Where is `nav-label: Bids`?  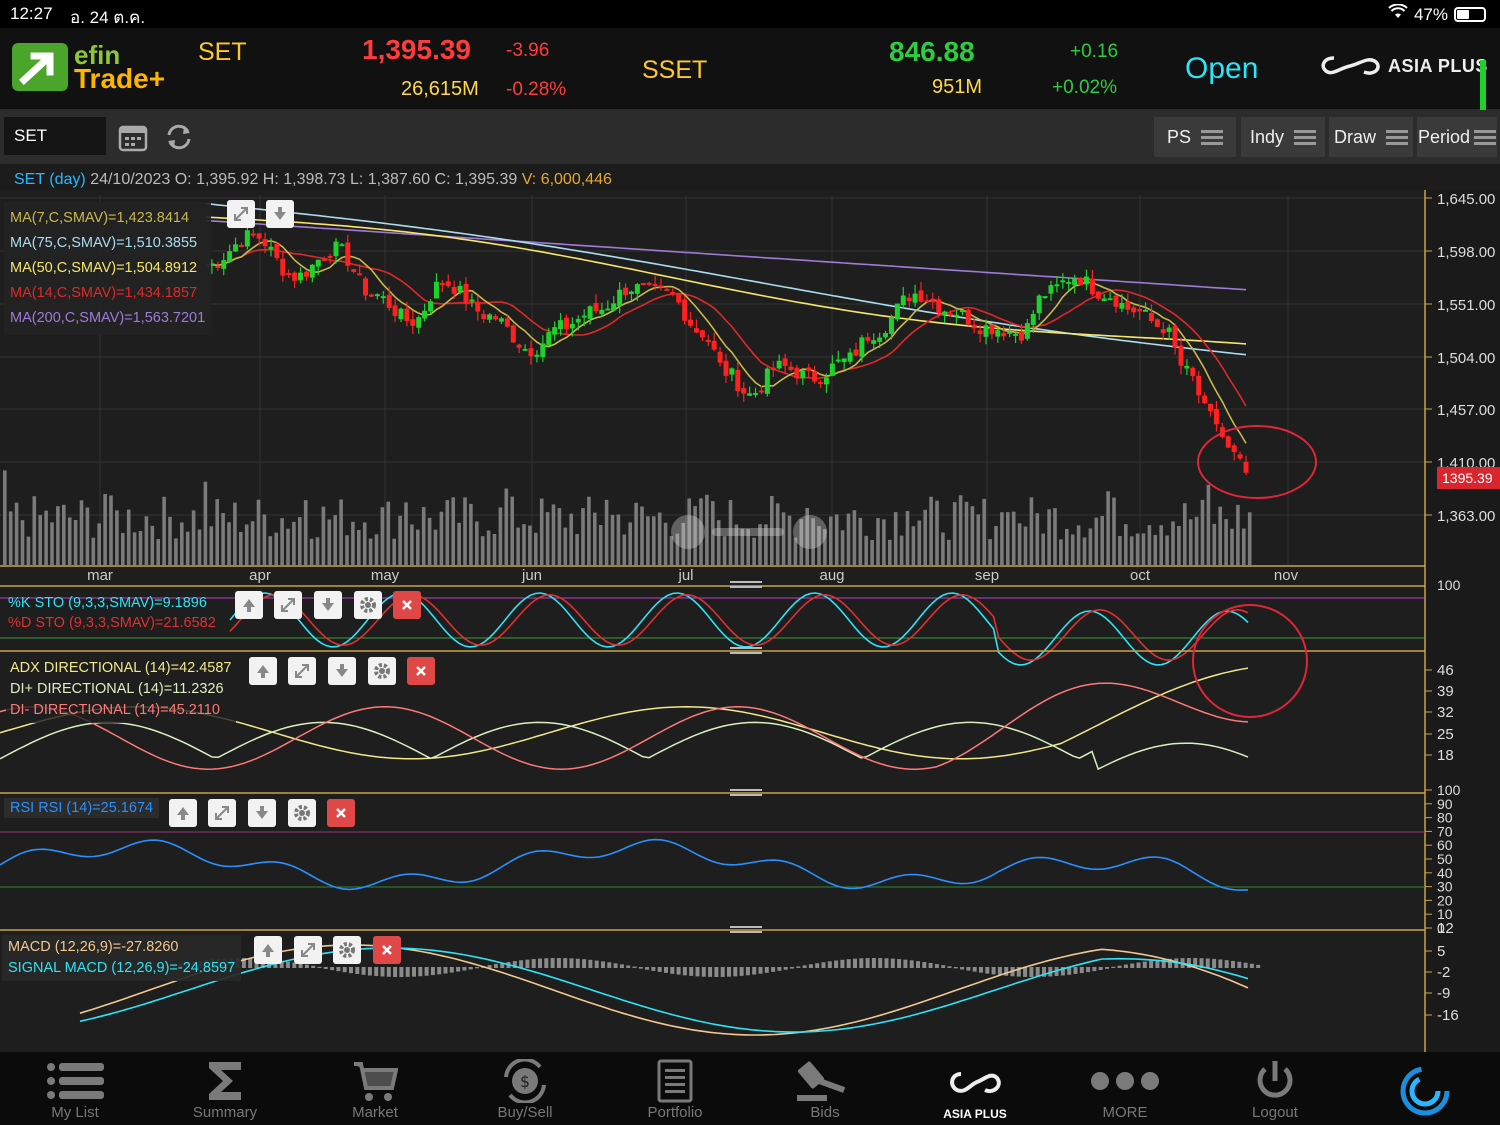 nav-label: Bids is located at coordinates (825, 1112).